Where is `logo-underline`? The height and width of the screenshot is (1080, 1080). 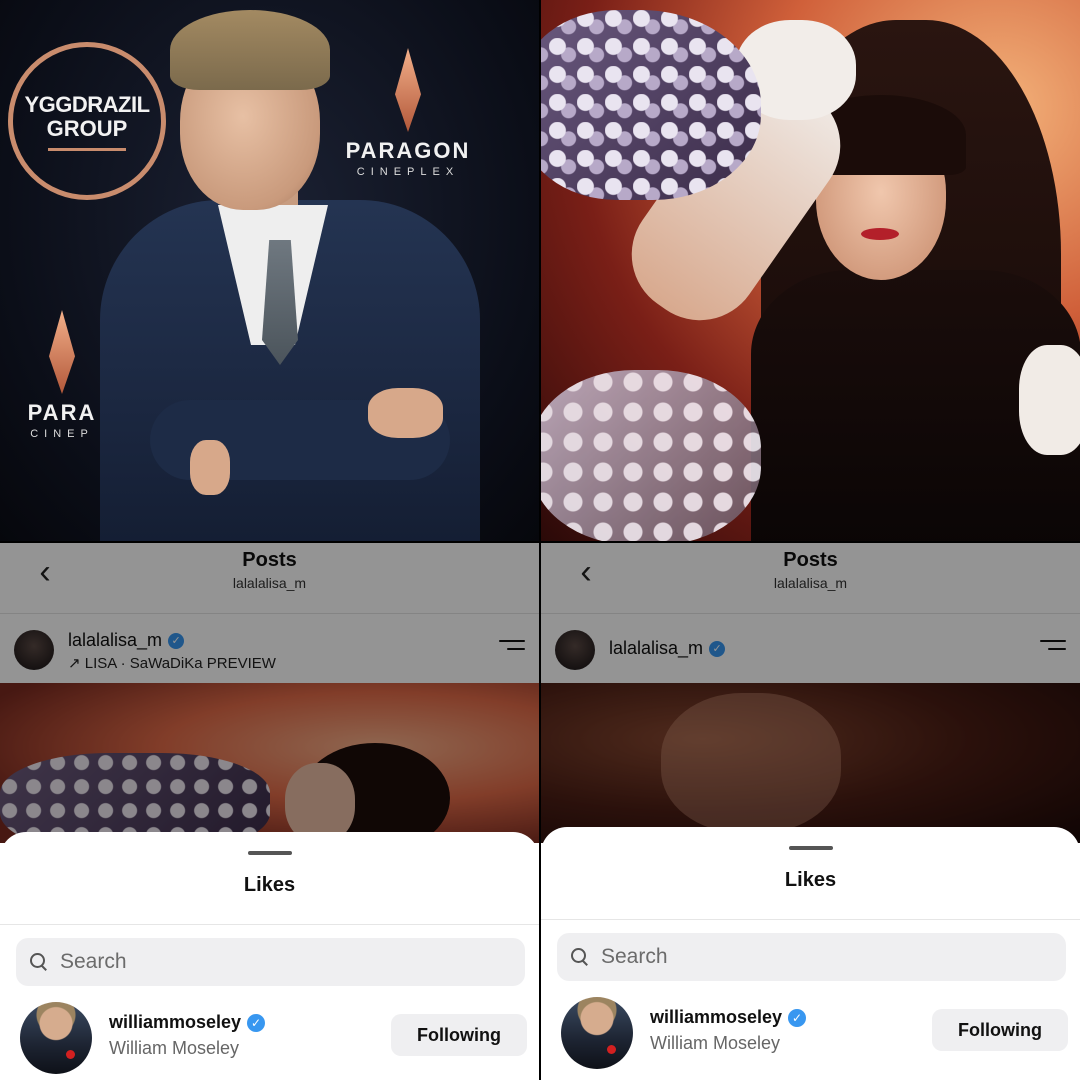 logo-underline is located at coordinates (87, 149).